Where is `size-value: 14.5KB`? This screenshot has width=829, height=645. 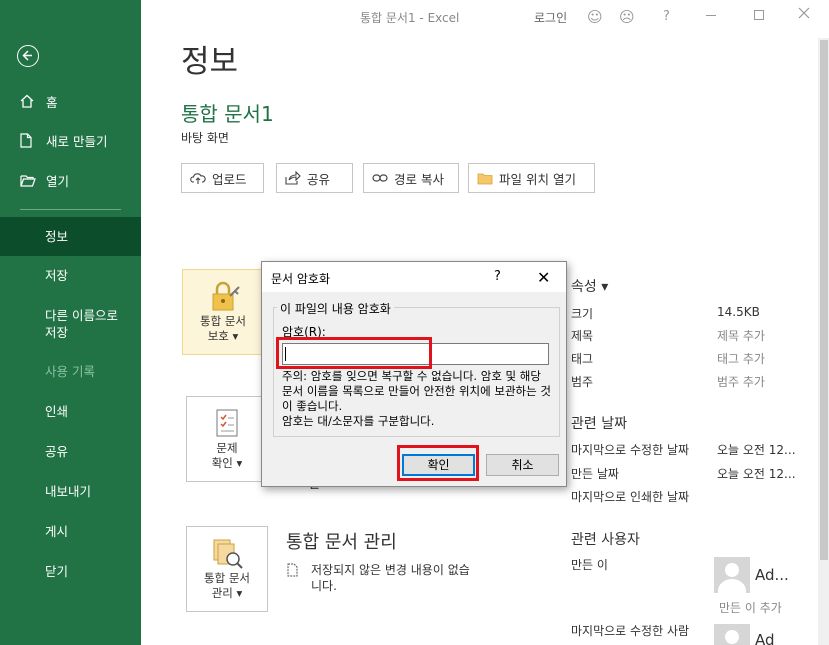
size-value: 14.5KB is located at coordinates (738, 312).